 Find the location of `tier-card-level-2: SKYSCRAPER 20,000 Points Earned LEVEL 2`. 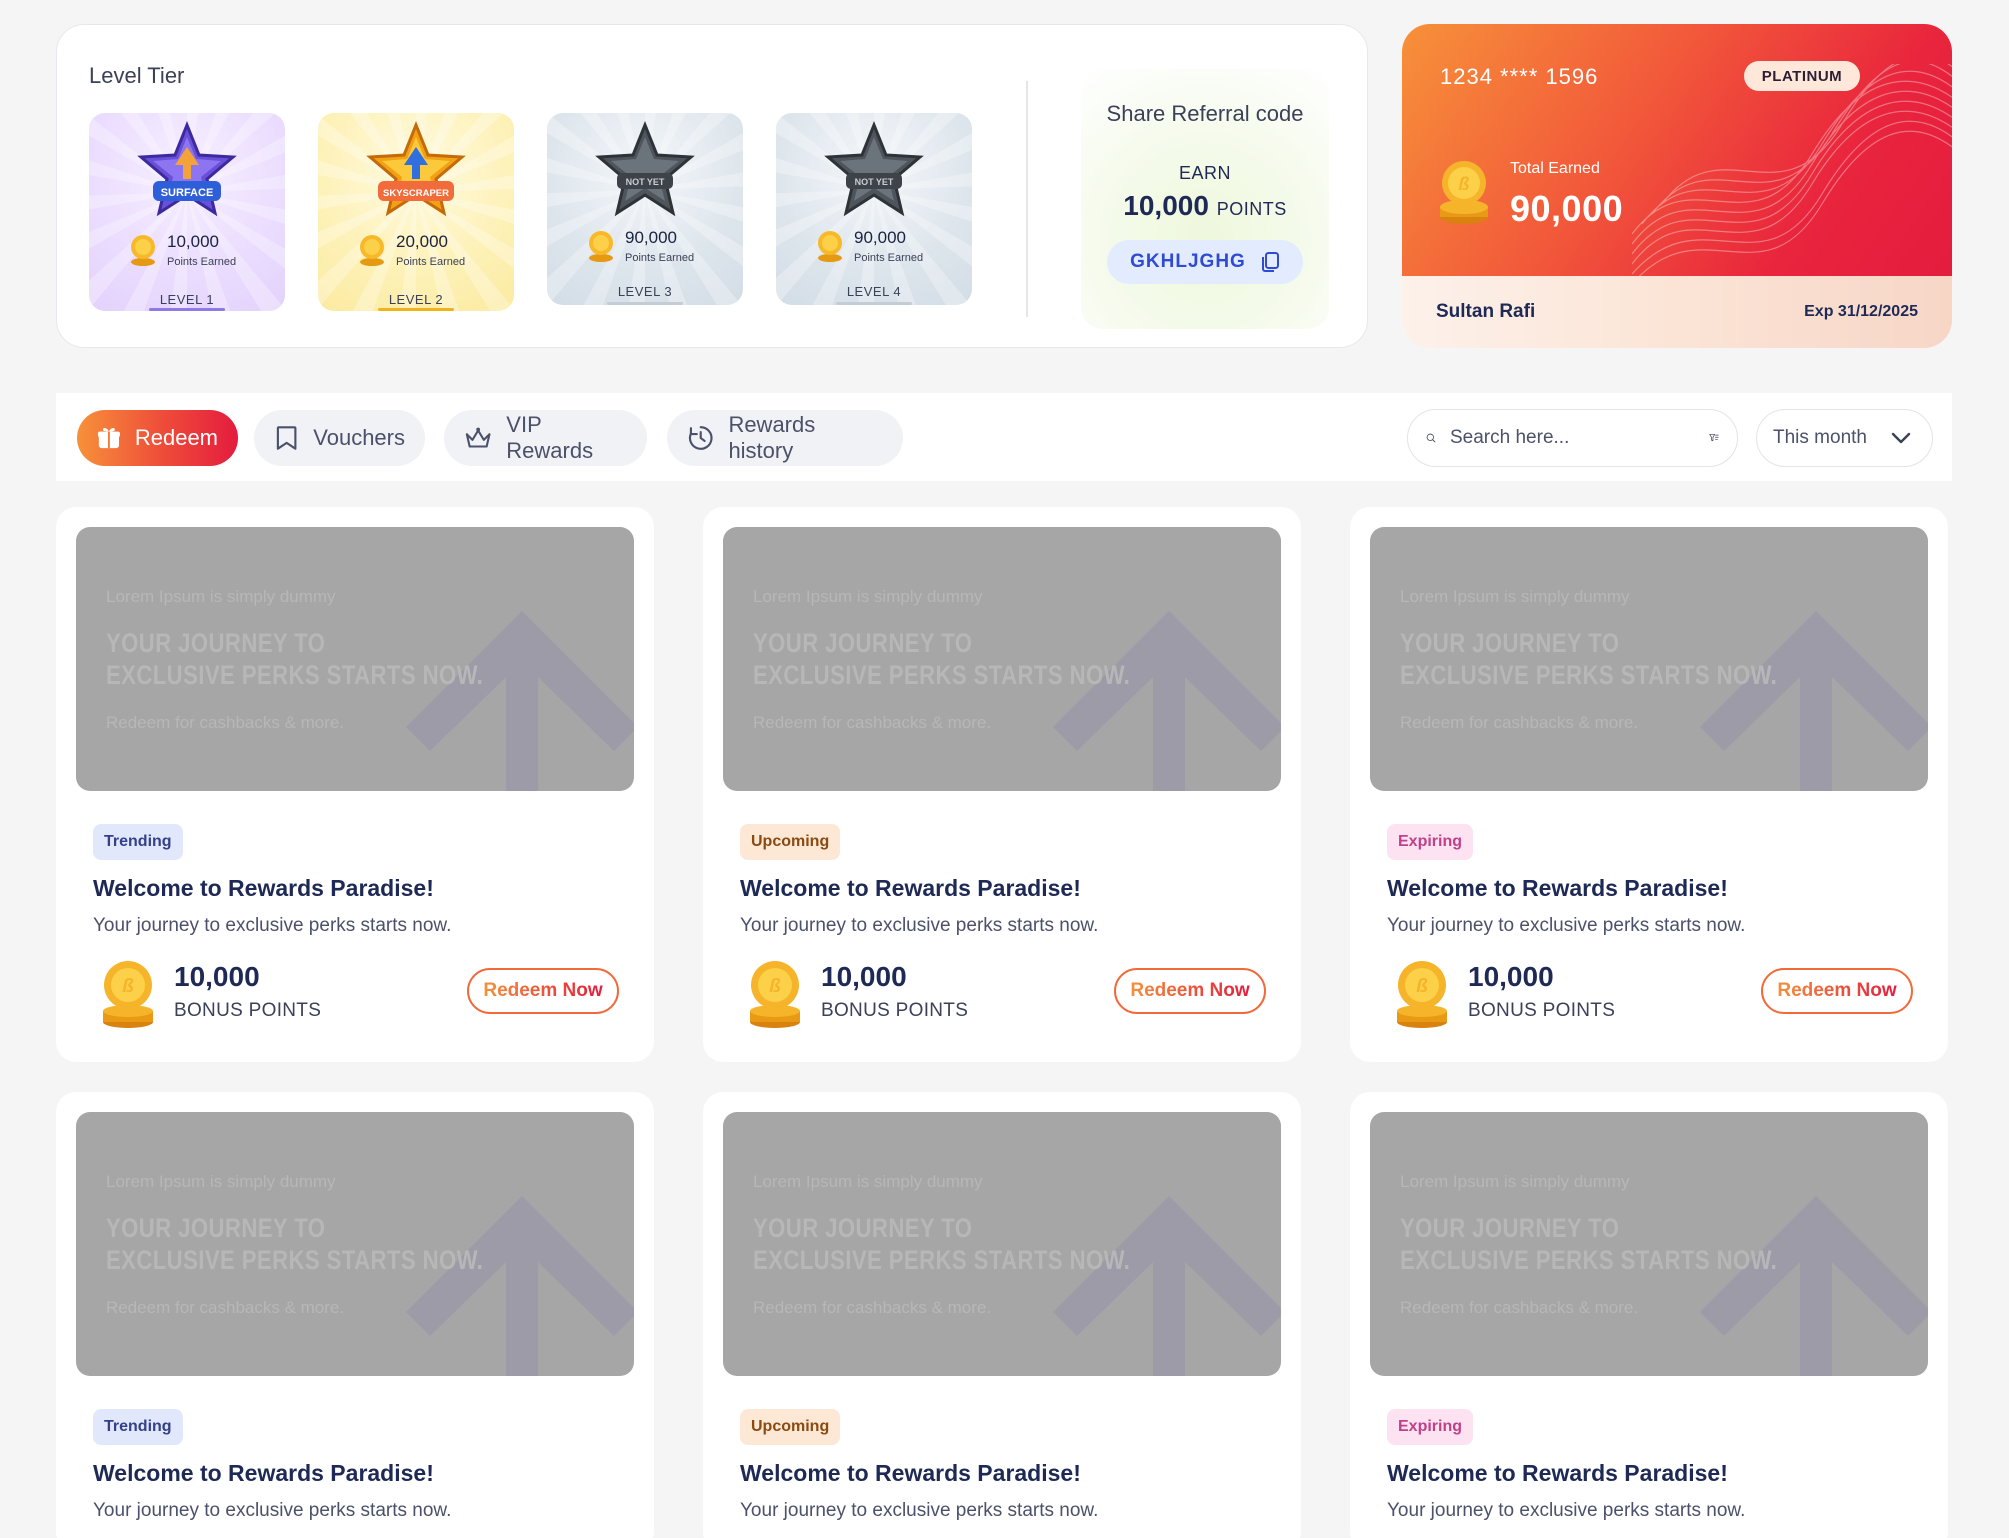

tier-card-level-2: SKYSCRAPER 20,000 Points Earned LEVEL 2 is located at coordinates (416, 212).